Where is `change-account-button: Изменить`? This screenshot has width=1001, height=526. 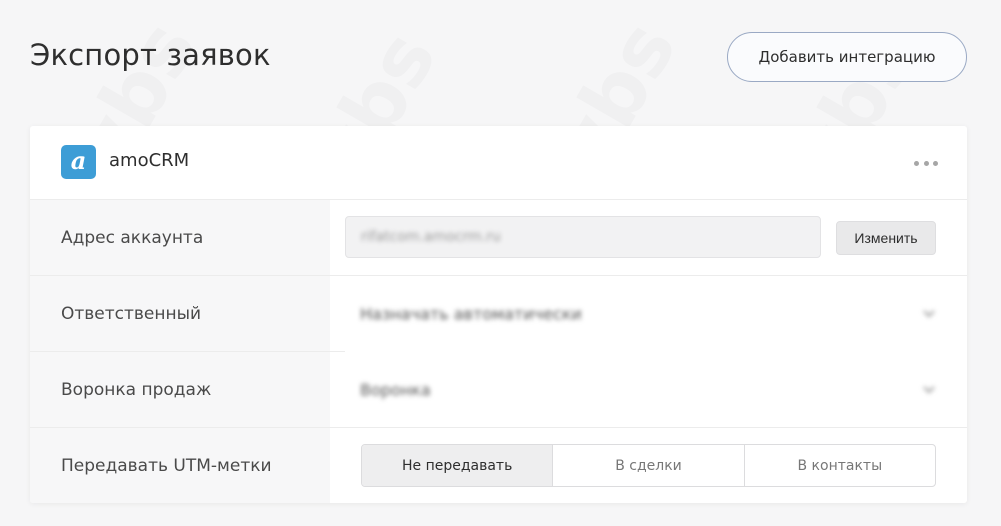 change-account-button: Изменить is located at coordinates (886, 238).